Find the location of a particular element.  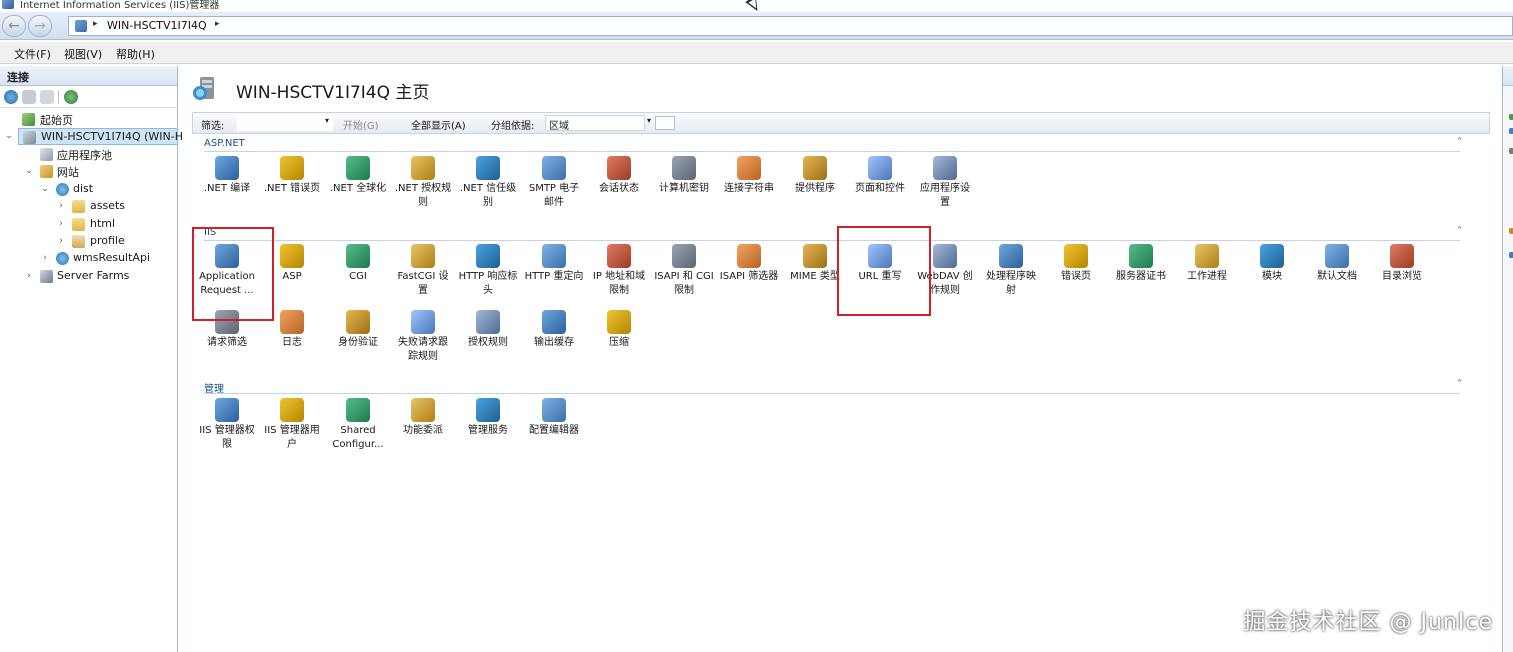

connect-icon is located at coordinates (11, 97).